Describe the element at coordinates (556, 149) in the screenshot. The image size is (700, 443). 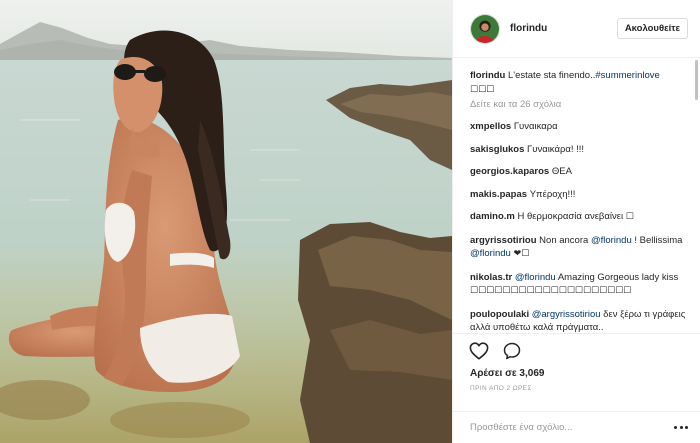
I see `comment-text: Γυναικάρα! !!!` at that location.